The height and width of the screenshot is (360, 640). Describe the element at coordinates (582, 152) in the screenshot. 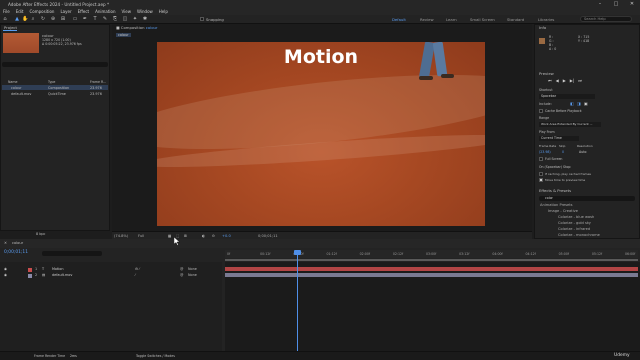

I see `resolution-dropdown: Auto` at that location.